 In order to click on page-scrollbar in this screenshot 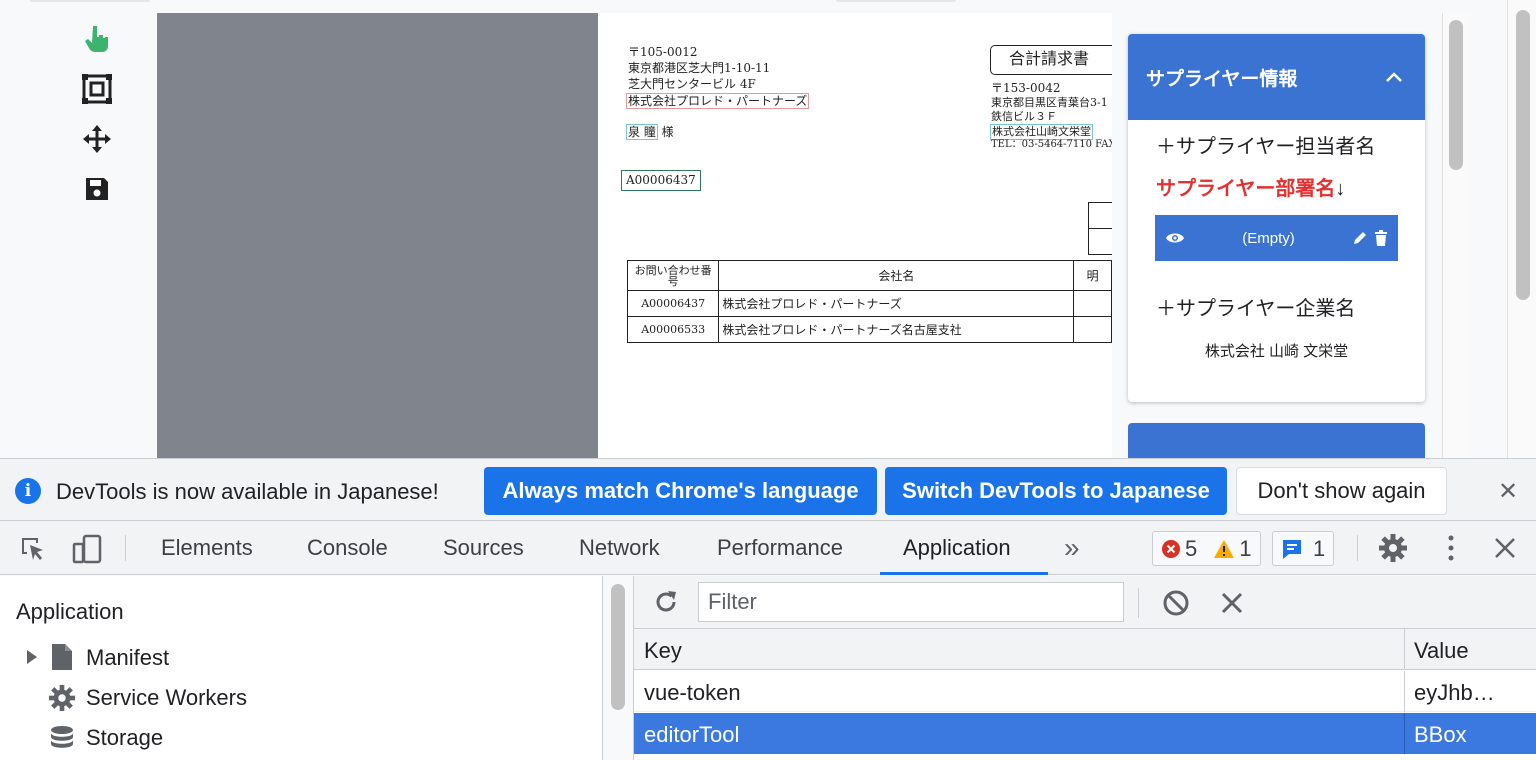, I will do `click(1521, 229)`.